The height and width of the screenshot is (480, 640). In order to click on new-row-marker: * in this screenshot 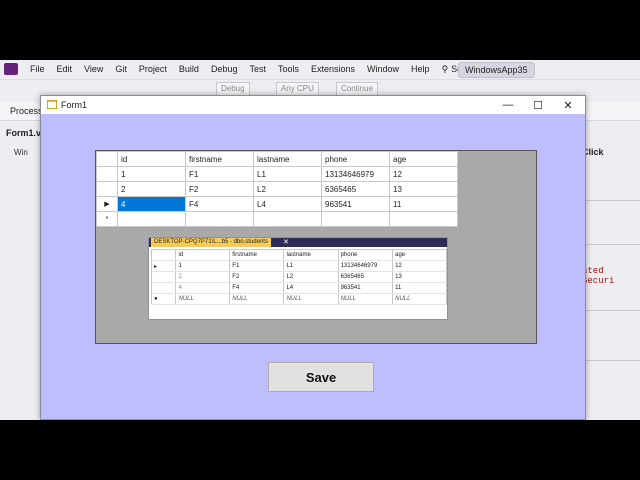, I will do `click(107, 219)`.